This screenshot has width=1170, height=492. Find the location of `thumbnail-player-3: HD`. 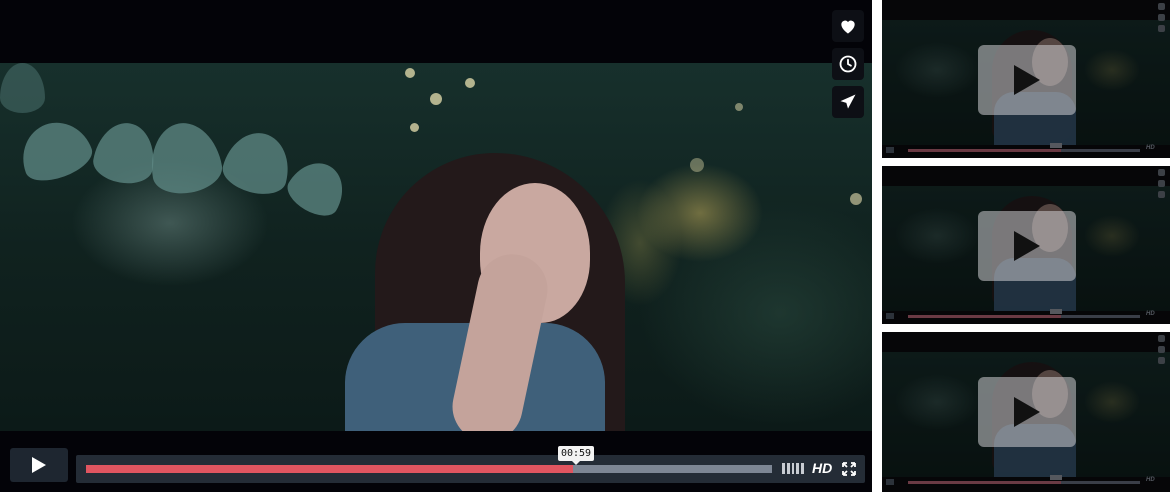

thumbnail-player-3: HD is located at coordinates (1026, 412).